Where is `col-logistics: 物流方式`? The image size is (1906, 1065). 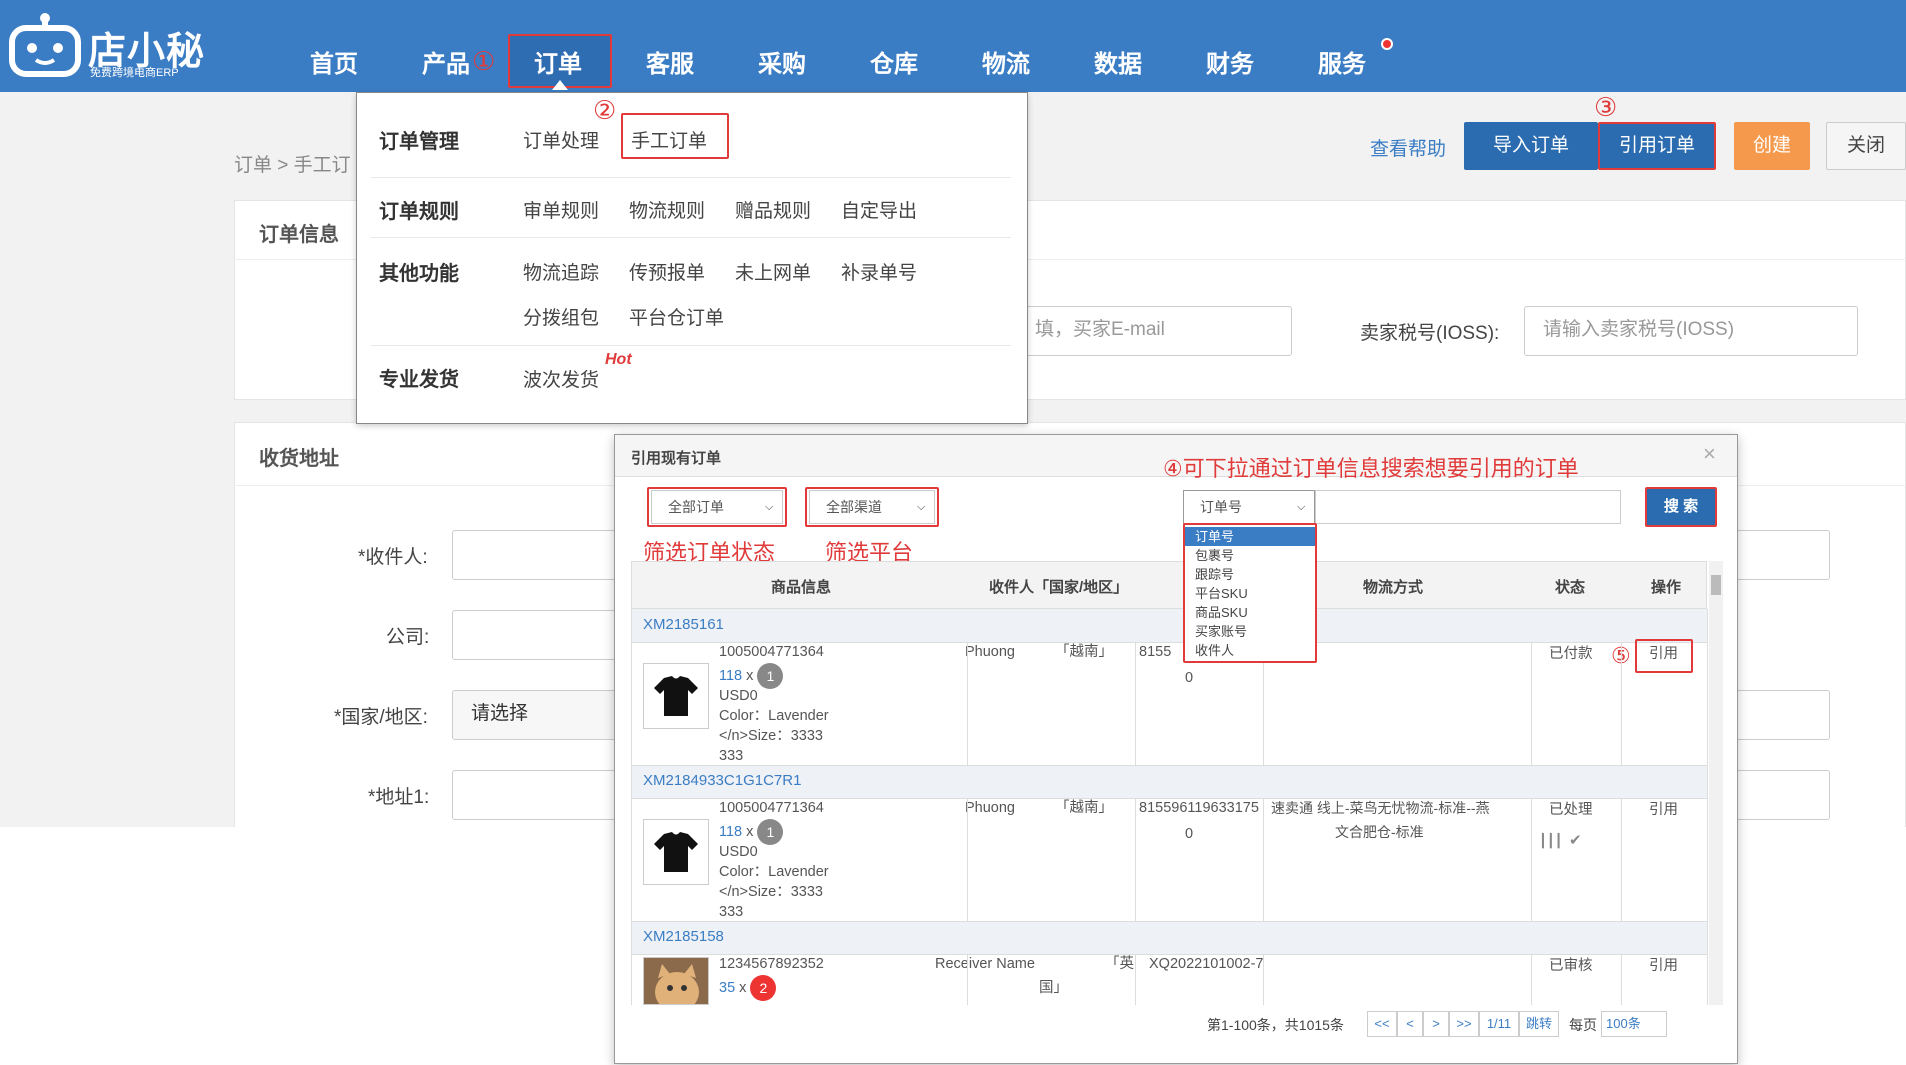 col-logistics: 物流方式 is located at coordinates (1393, 587).